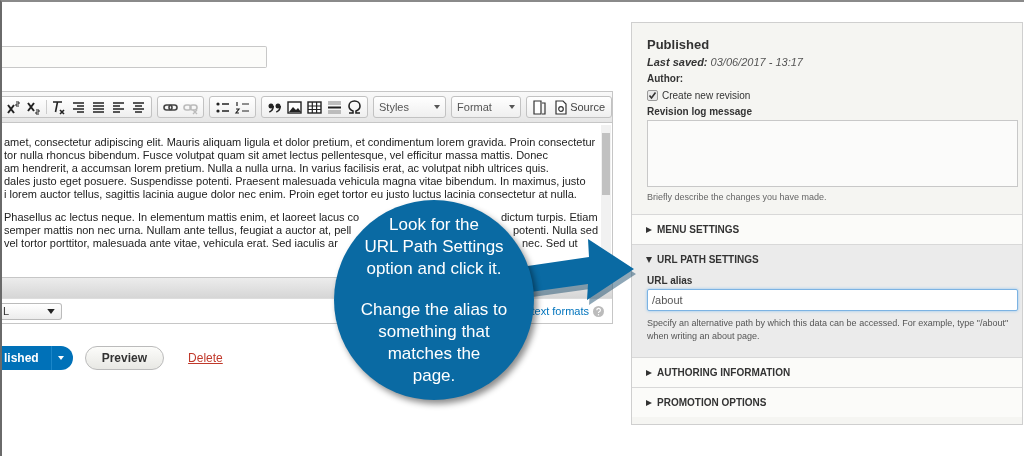  I want to click on body-text: i lorem auctor tellus, sagittis lacinia augue dolor nec enim. Proin eget tortor eu justo luctus lacinia consectetur at nulla., so click(290, 194).